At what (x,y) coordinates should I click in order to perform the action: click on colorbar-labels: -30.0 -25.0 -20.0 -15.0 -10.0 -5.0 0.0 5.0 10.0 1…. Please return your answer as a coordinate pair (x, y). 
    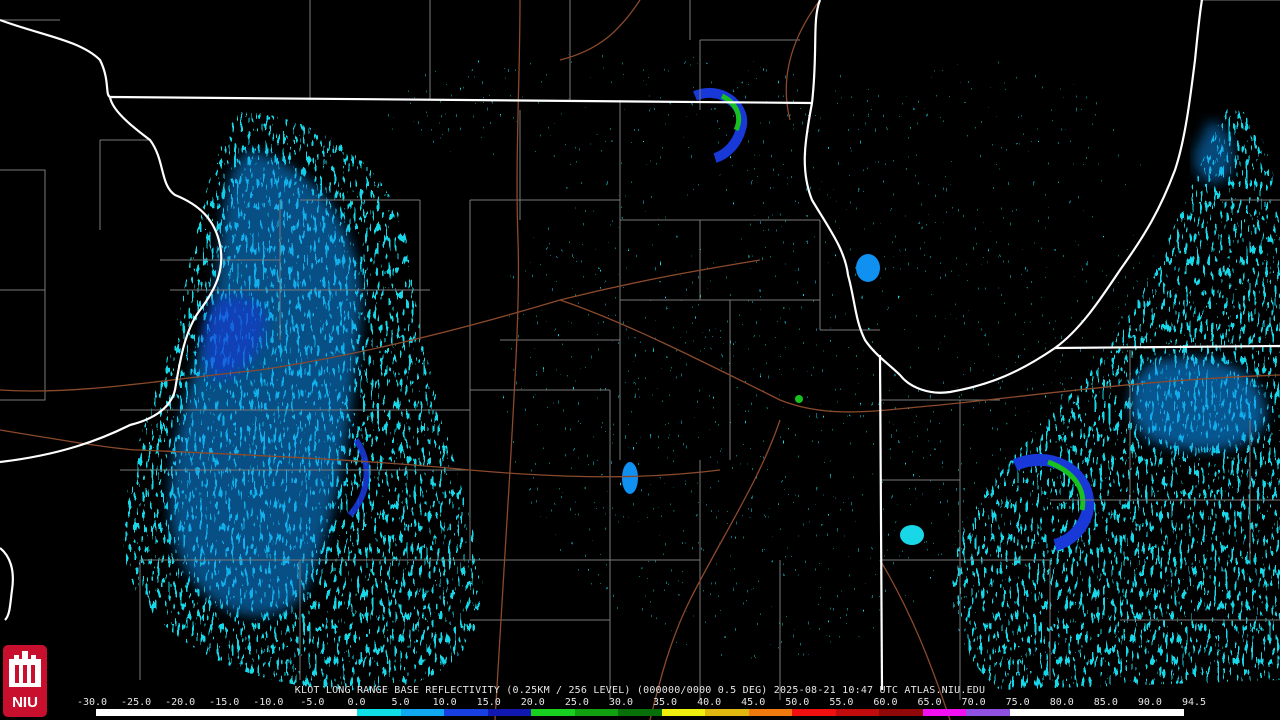
    Looking at the image, I should click on (641, 703).